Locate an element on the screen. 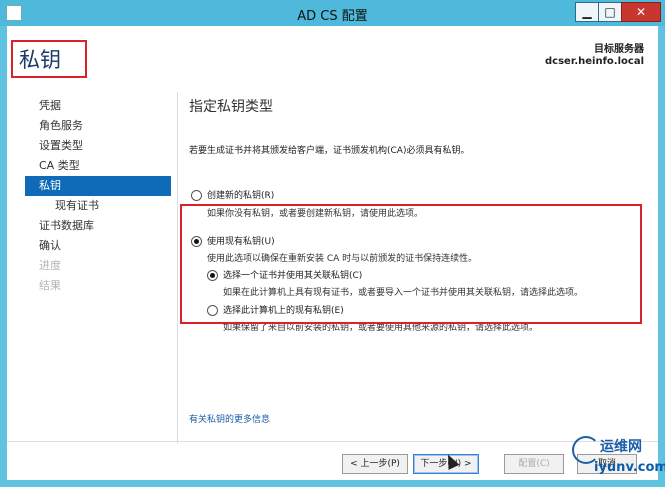 This screenshot has height=487, width=665. window-title: AD CS 配置 is located at coordinates (332, 16).